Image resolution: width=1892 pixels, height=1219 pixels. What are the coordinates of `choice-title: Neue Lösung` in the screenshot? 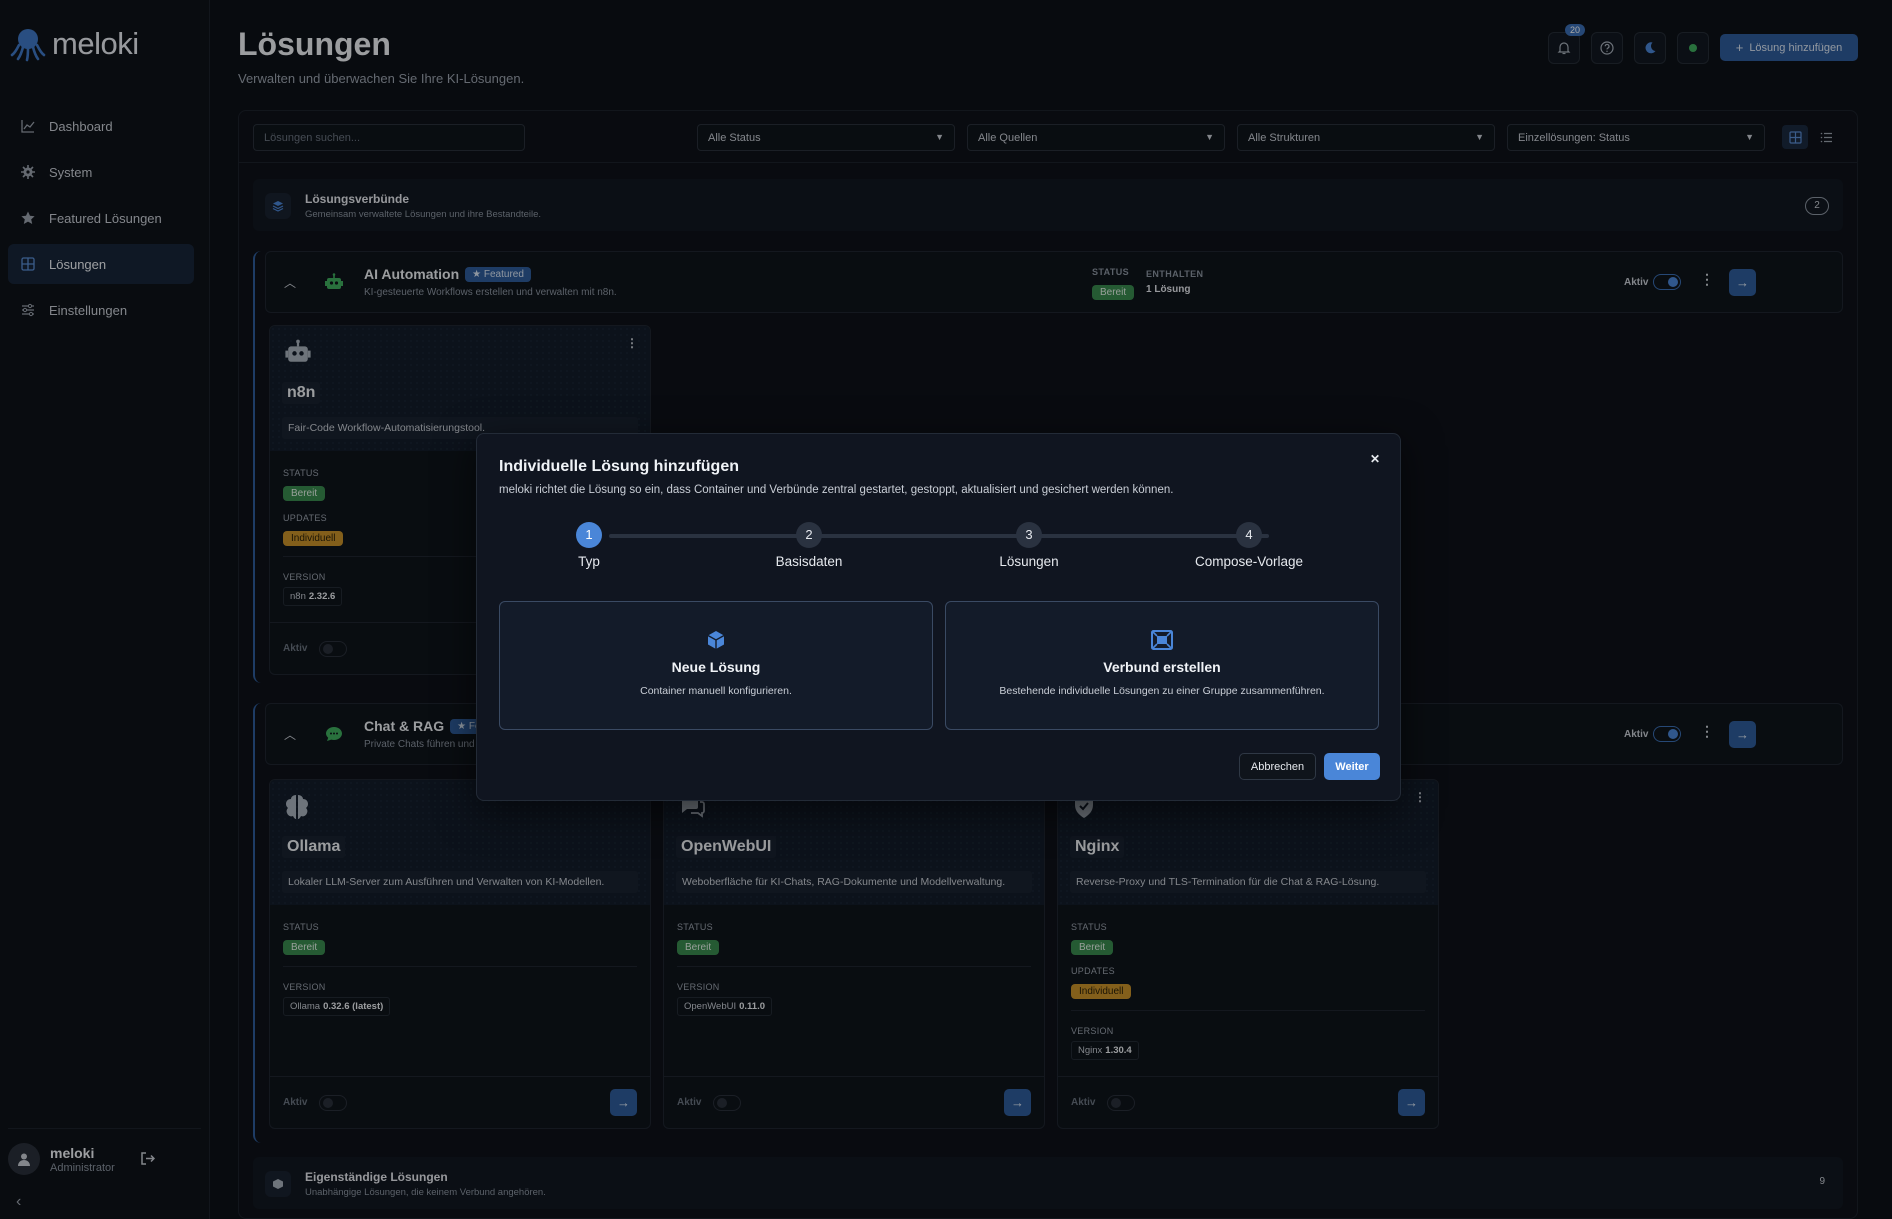 It's located at (716, 667).